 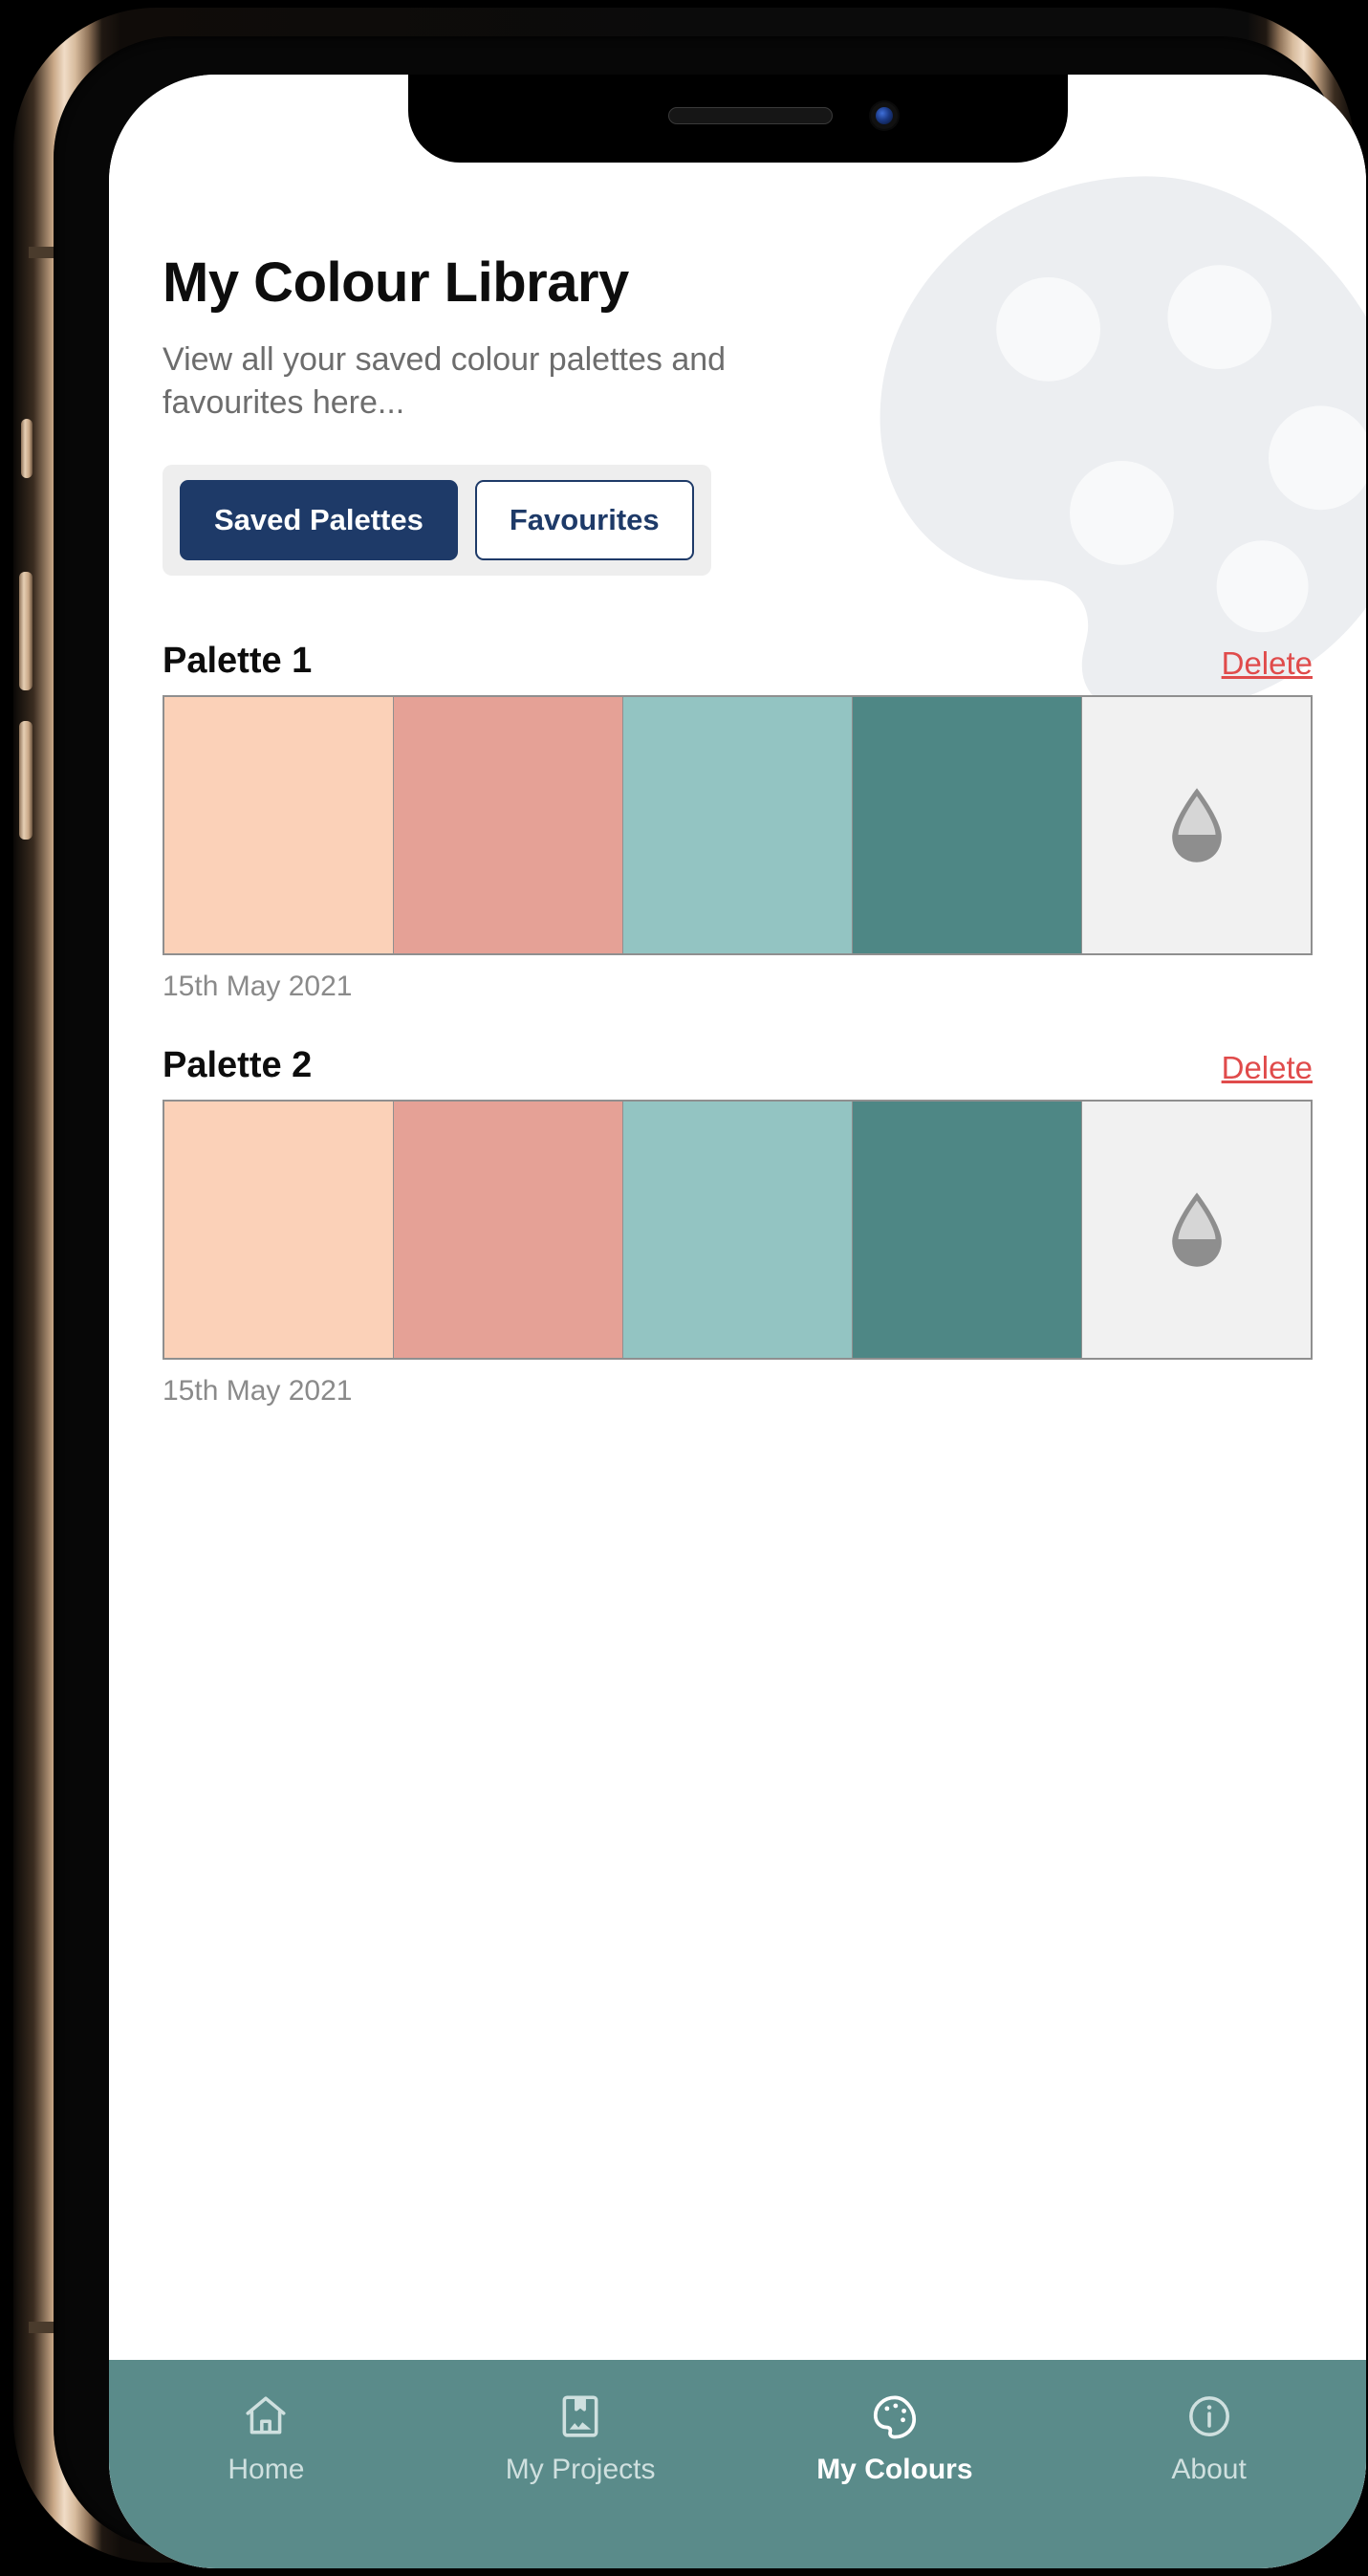 What do you see at coordinates (266, 2415) in the screenshot?
I see `home-icon` at bounding box center [266, 2415].